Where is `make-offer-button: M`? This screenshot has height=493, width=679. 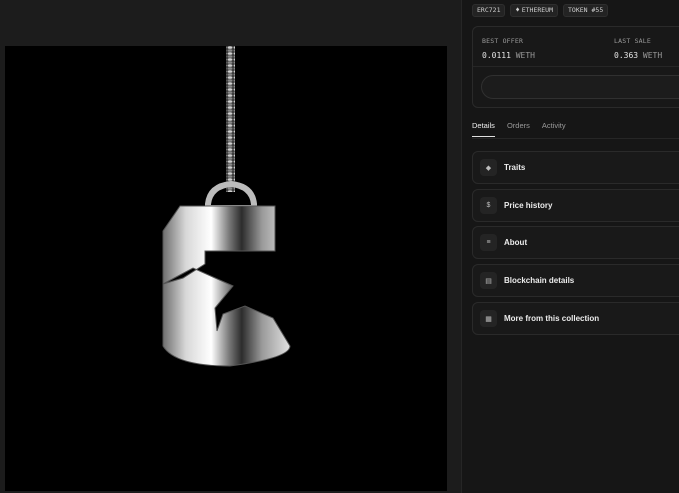
make-offer-button: M is located at coordinates (580, 87).